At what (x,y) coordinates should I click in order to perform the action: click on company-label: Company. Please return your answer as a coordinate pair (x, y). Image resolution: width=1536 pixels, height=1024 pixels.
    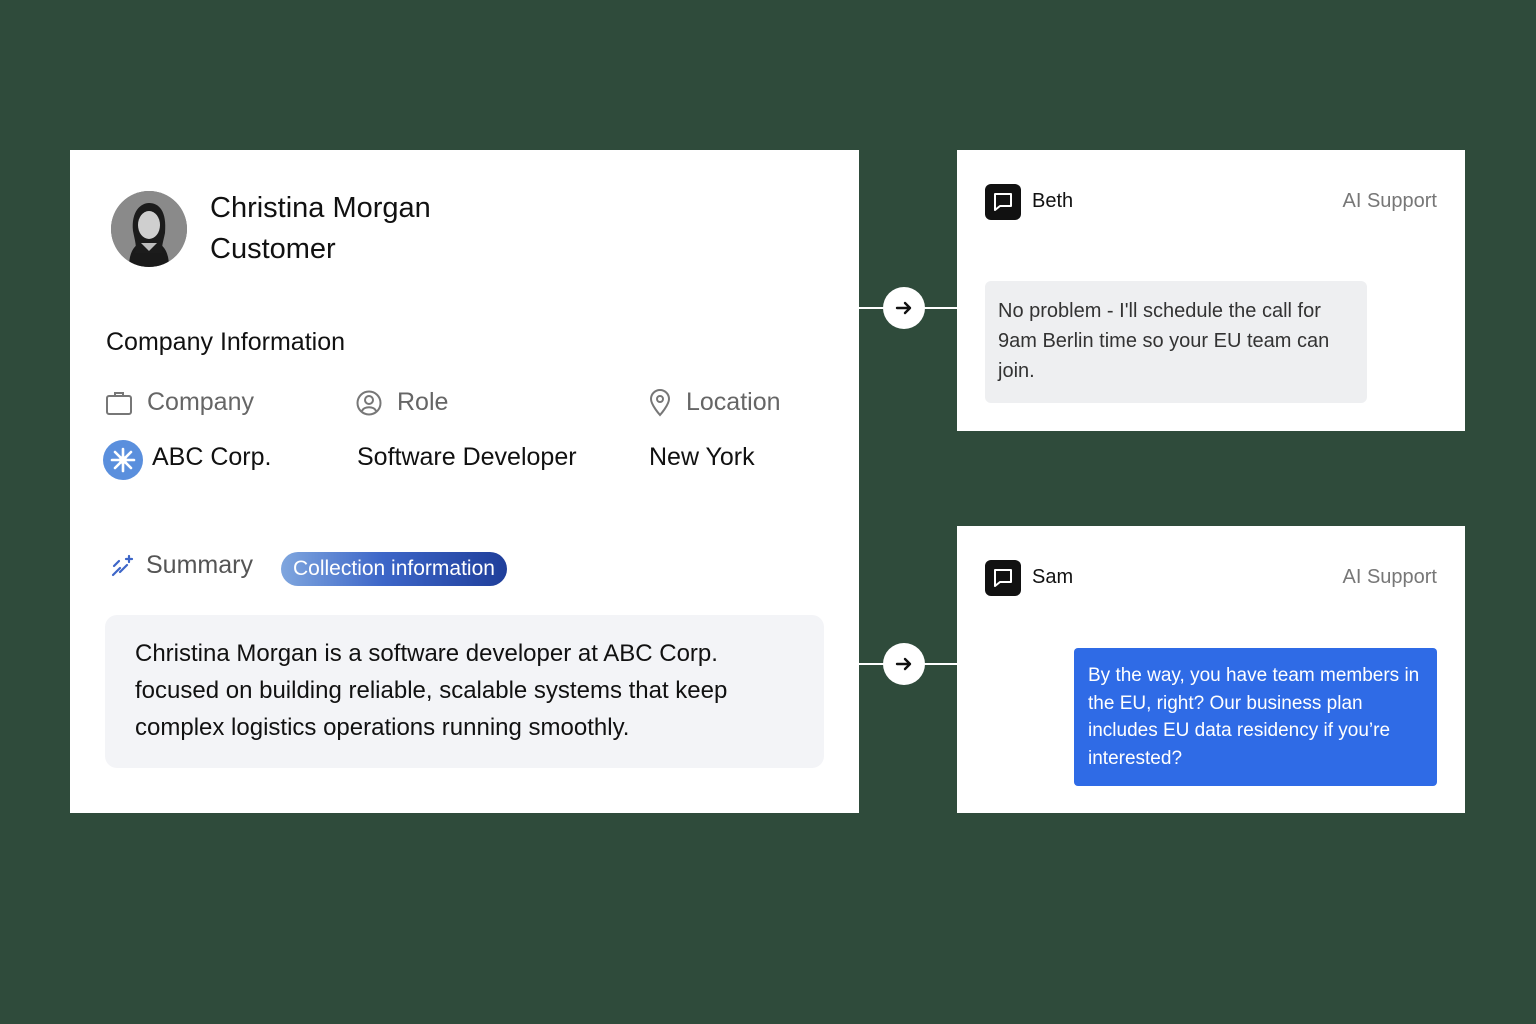
    Looking at the image, I should click on (179, 402).